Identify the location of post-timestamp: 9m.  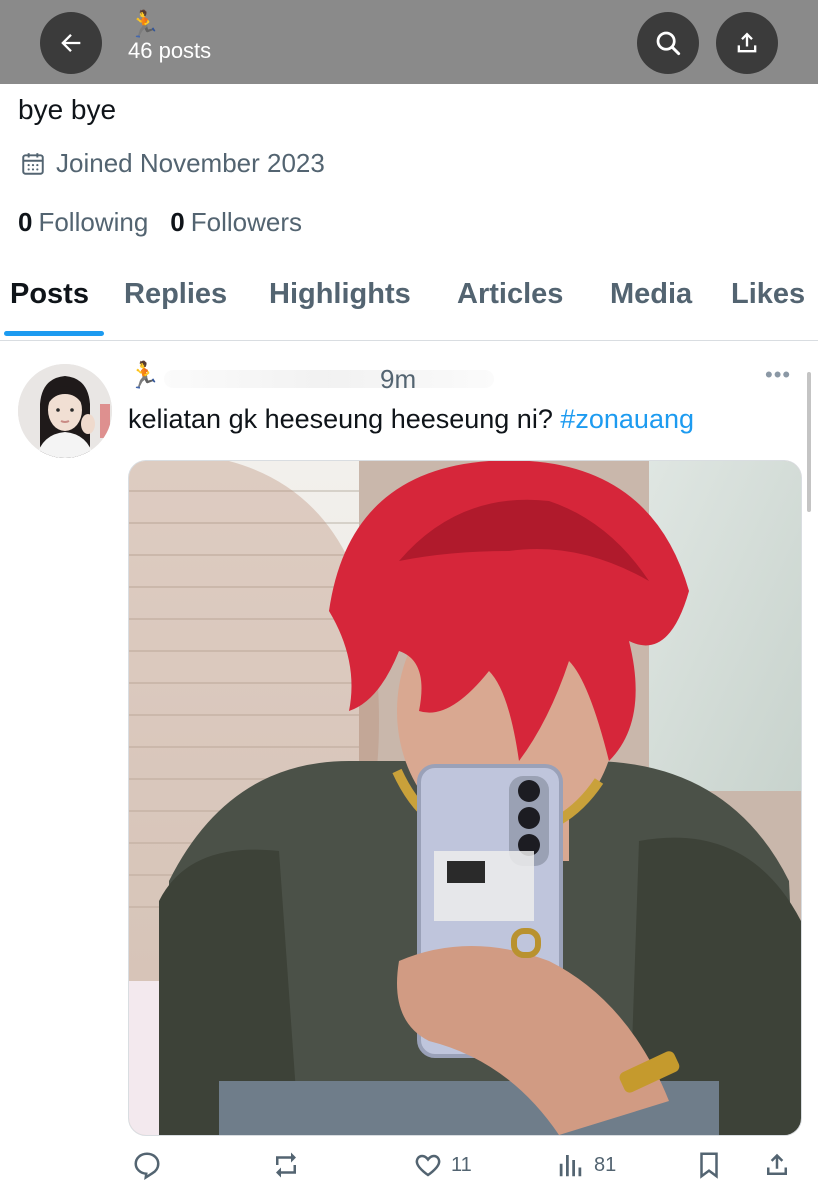
(398, 379).